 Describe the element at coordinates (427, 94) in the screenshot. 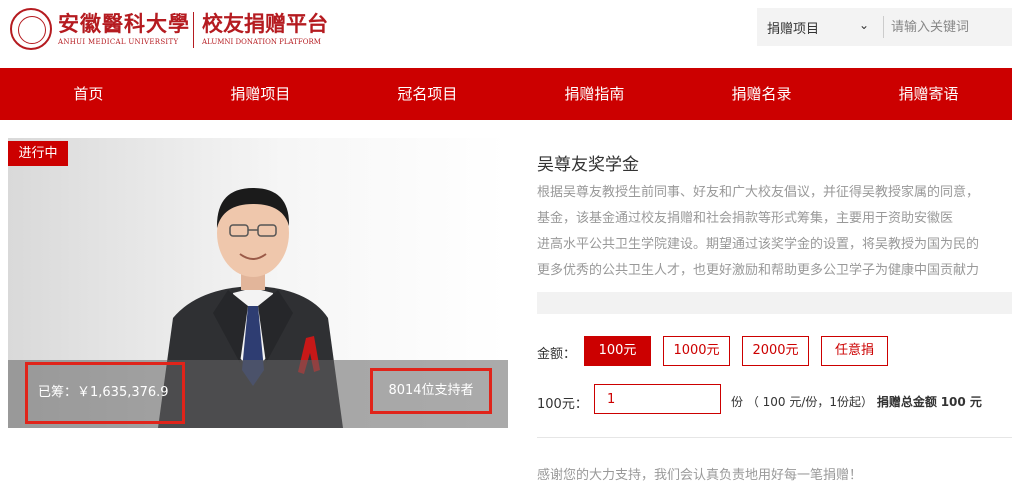

I see `nav-named-projects: 冠名项目` at that location.